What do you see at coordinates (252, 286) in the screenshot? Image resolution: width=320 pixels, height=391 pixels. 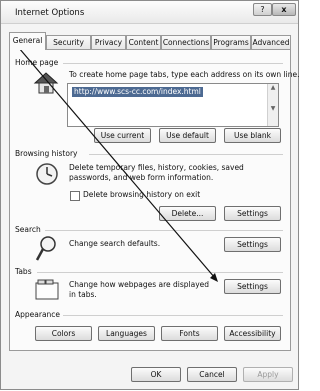 I see `tabs-settings-button: Settings` at bounding box center [252, 286].